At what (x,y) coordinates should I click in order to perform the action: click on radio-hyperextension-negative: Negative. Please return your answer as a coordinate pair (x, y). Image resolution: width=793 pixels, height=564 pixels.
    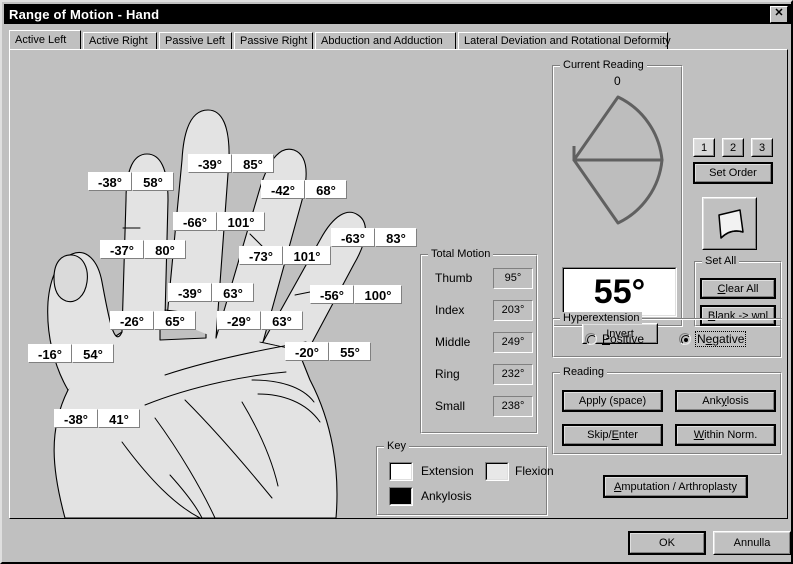
    Looking at the image, I should click on (713, 339).